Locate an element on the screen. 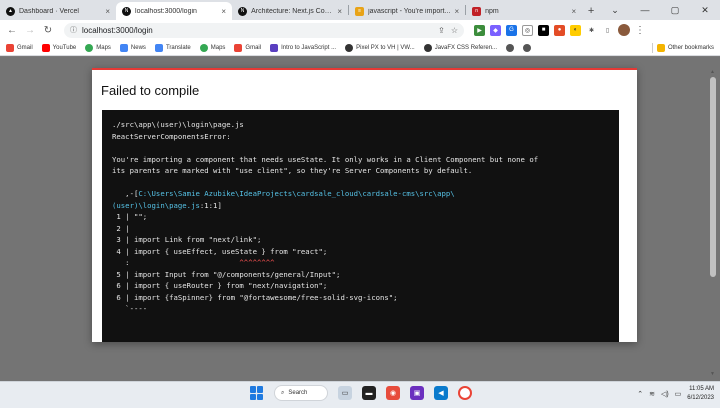 This screenshot has width=720, height=408. vscode-icon: ◀ is located at coordinates (441, 393).